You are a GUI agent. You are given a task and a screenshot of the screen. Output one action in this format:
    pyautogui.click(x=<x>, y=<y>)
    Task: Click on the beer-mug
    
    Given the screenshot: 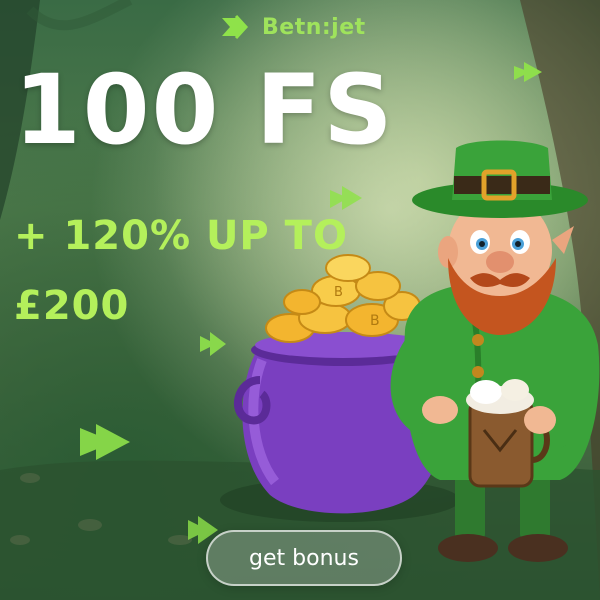 What is the action you would take?
    pyautogui.click(x=508, y=433)
    